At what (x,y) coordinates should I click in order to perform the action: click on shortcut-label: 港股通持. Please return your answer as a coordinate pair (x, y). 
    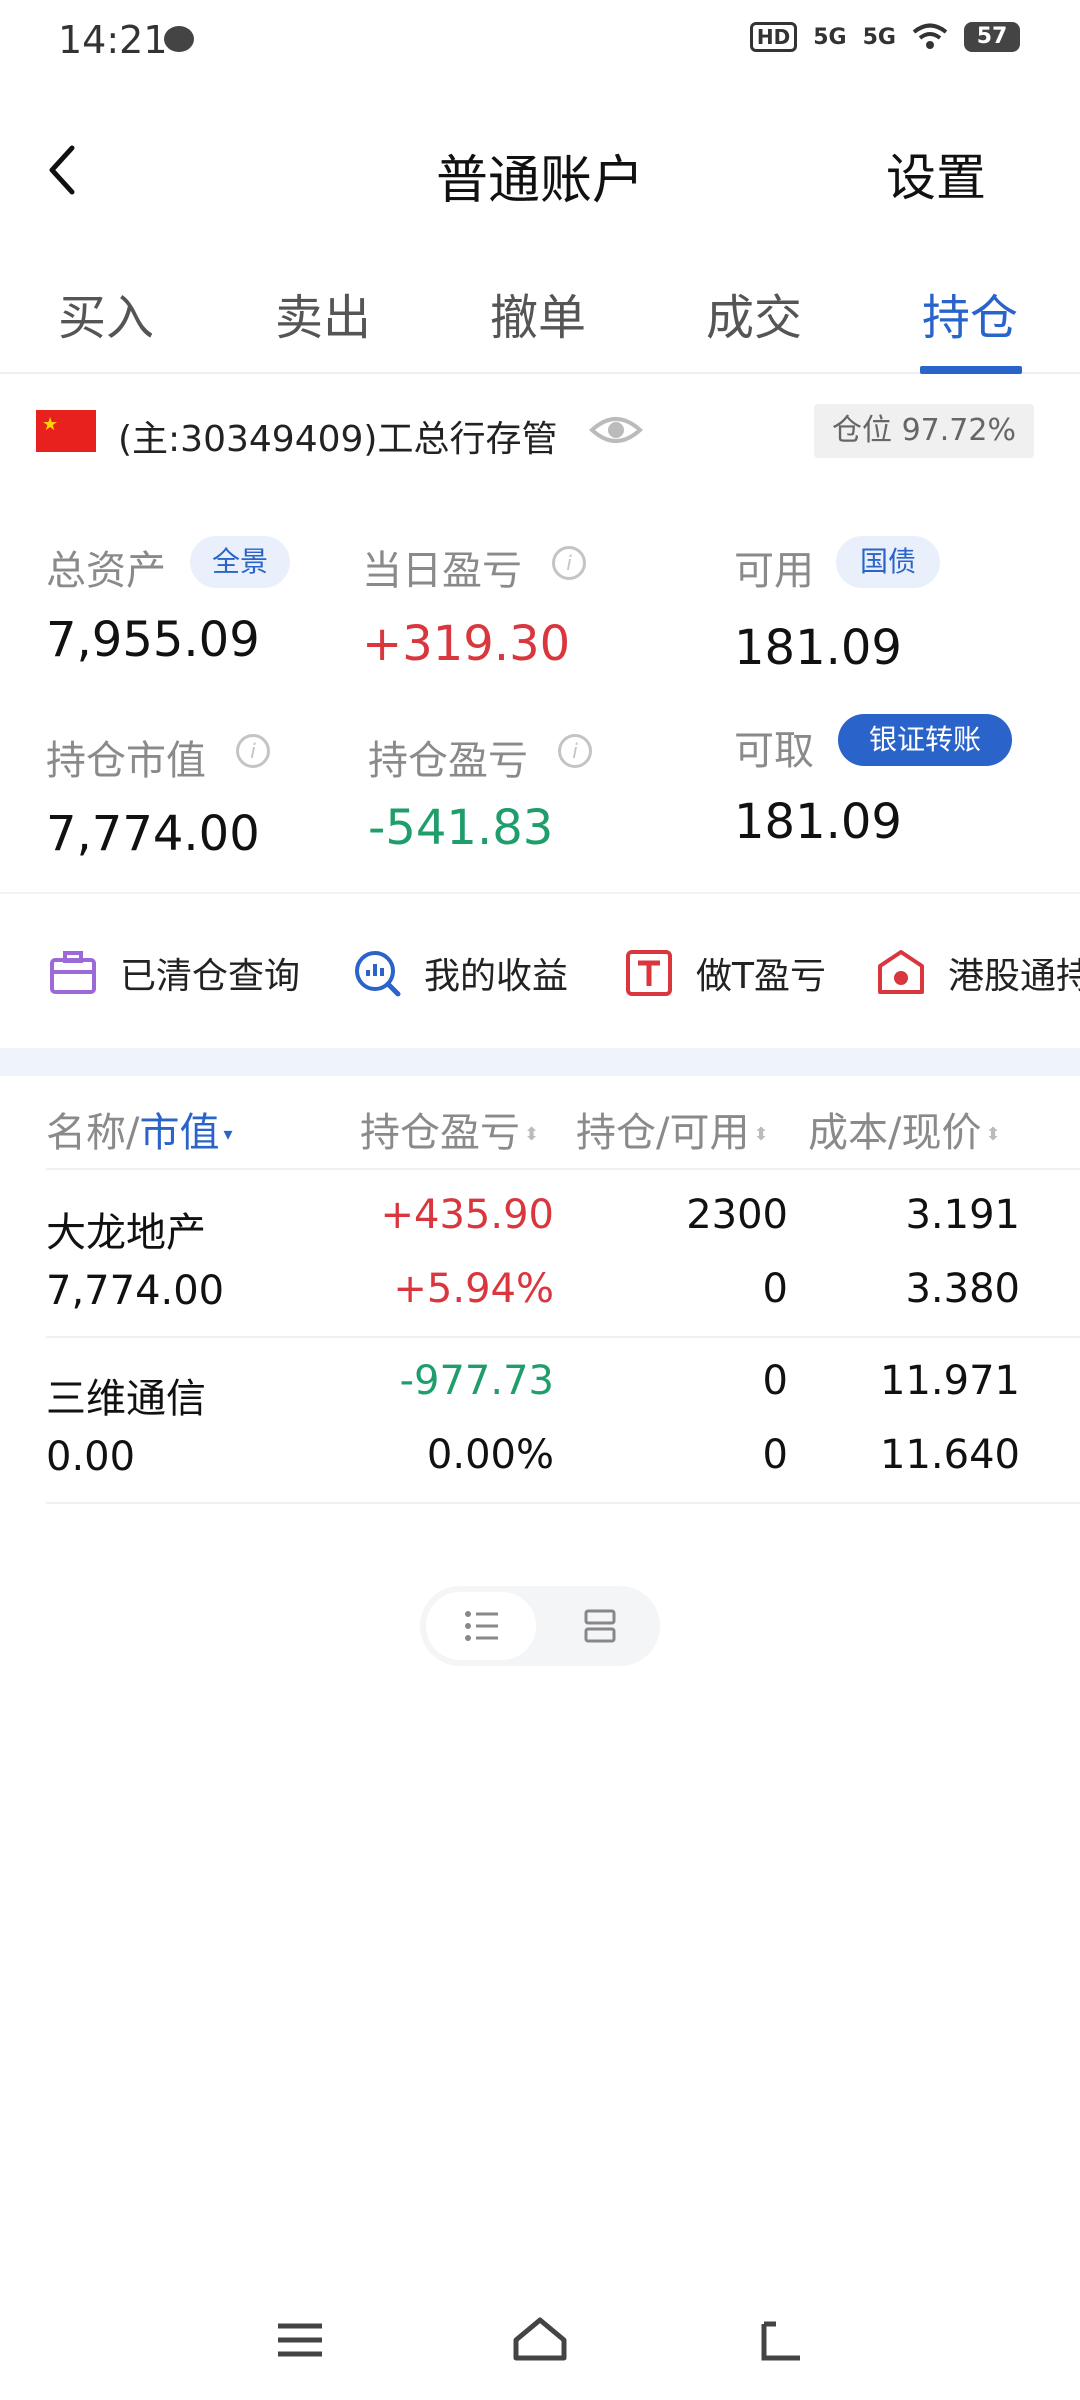
    Looking at the image, I should click on (1014, 976).